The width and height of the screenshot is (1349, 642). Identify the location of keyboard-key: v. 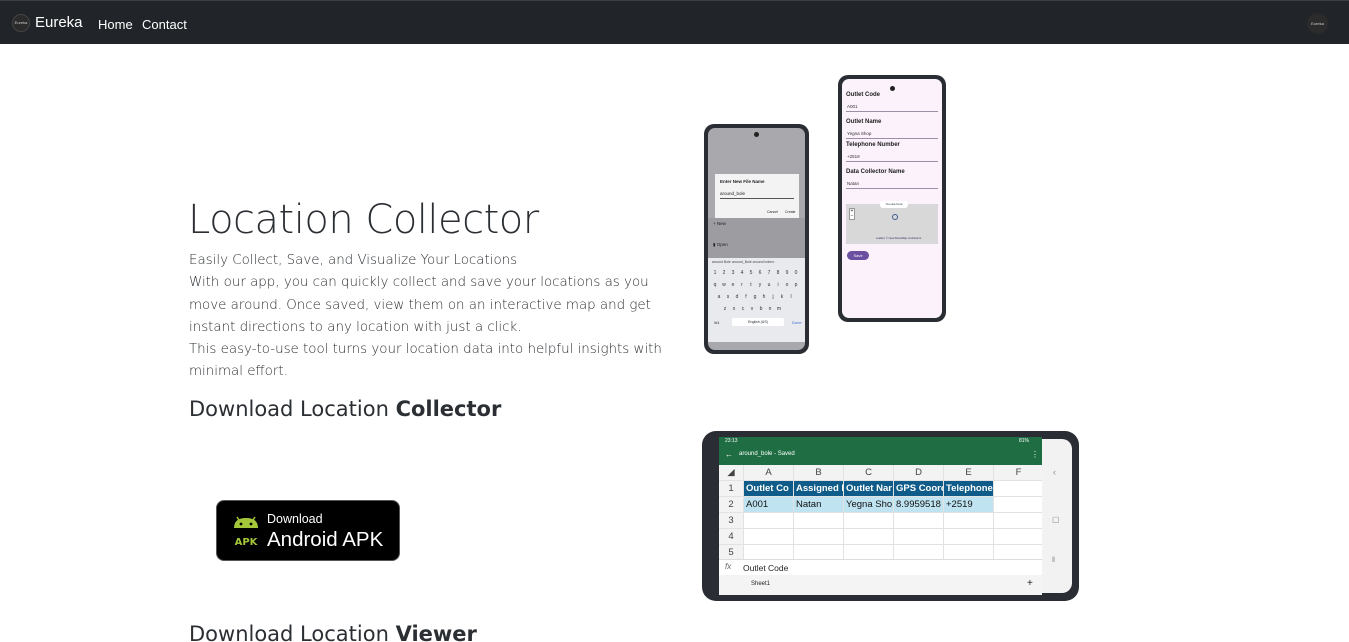
(752, 309).